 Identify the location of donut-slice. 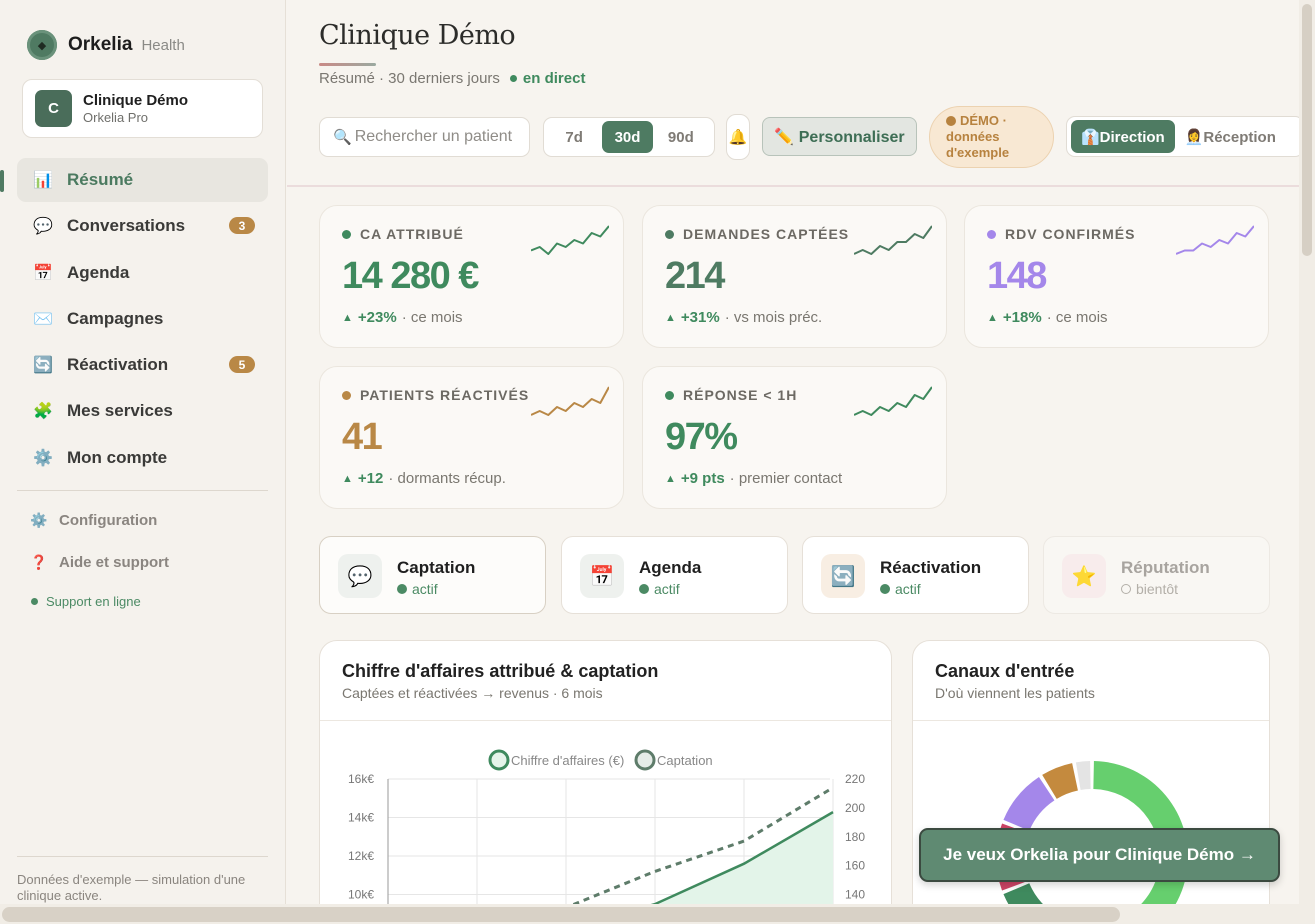
(1029, 803).